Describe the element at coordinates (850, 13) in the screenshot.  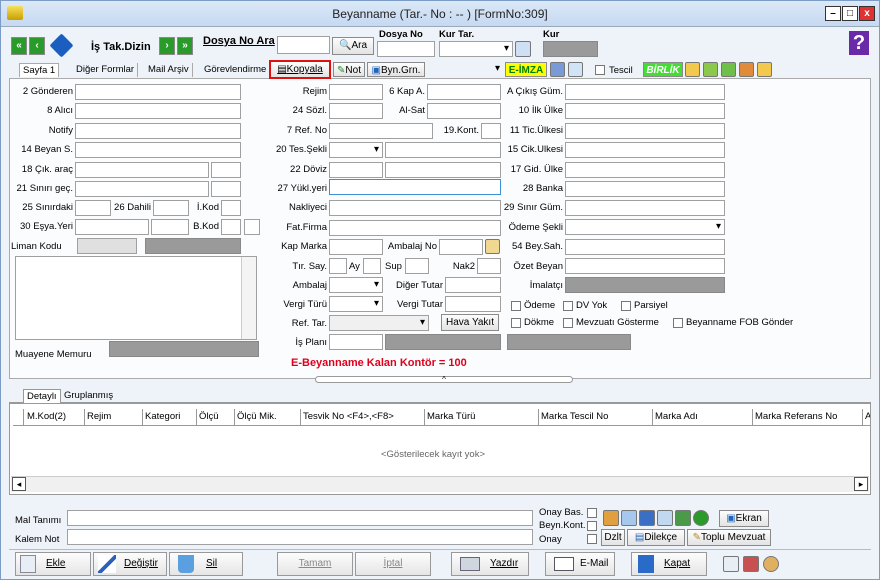
I see `maximize-icon: □` at that location.